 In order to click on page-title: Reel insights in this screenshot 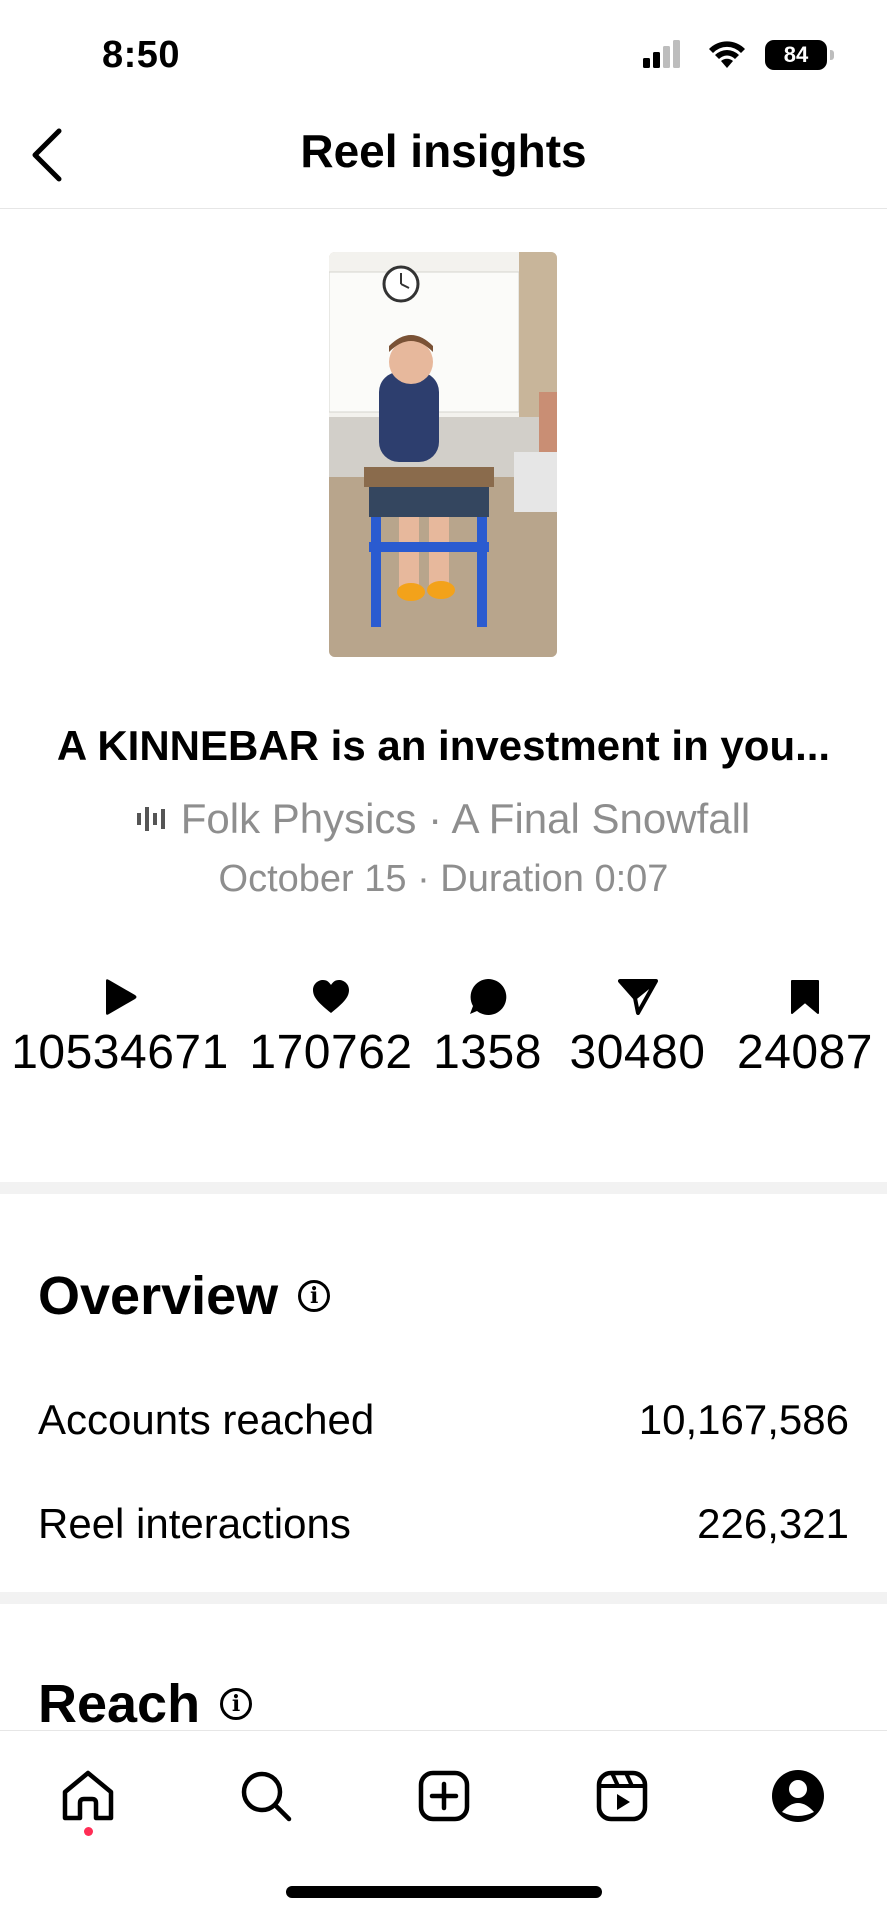, I will do `click(443, 151)`.